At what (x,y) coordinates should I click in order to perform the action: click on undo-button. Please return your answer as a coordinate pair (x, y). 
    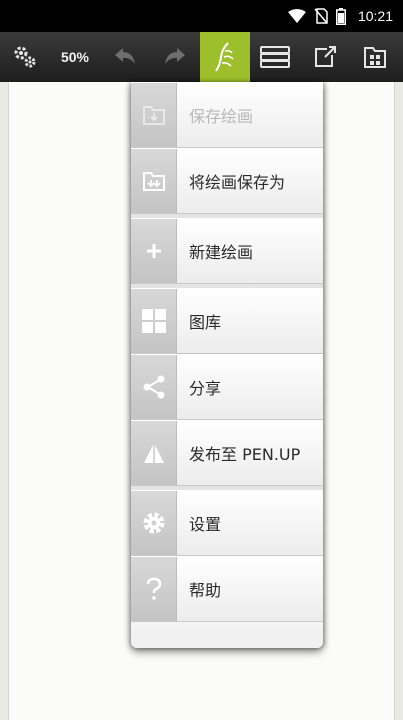
    Looking at the image, I should click on (125, 57).